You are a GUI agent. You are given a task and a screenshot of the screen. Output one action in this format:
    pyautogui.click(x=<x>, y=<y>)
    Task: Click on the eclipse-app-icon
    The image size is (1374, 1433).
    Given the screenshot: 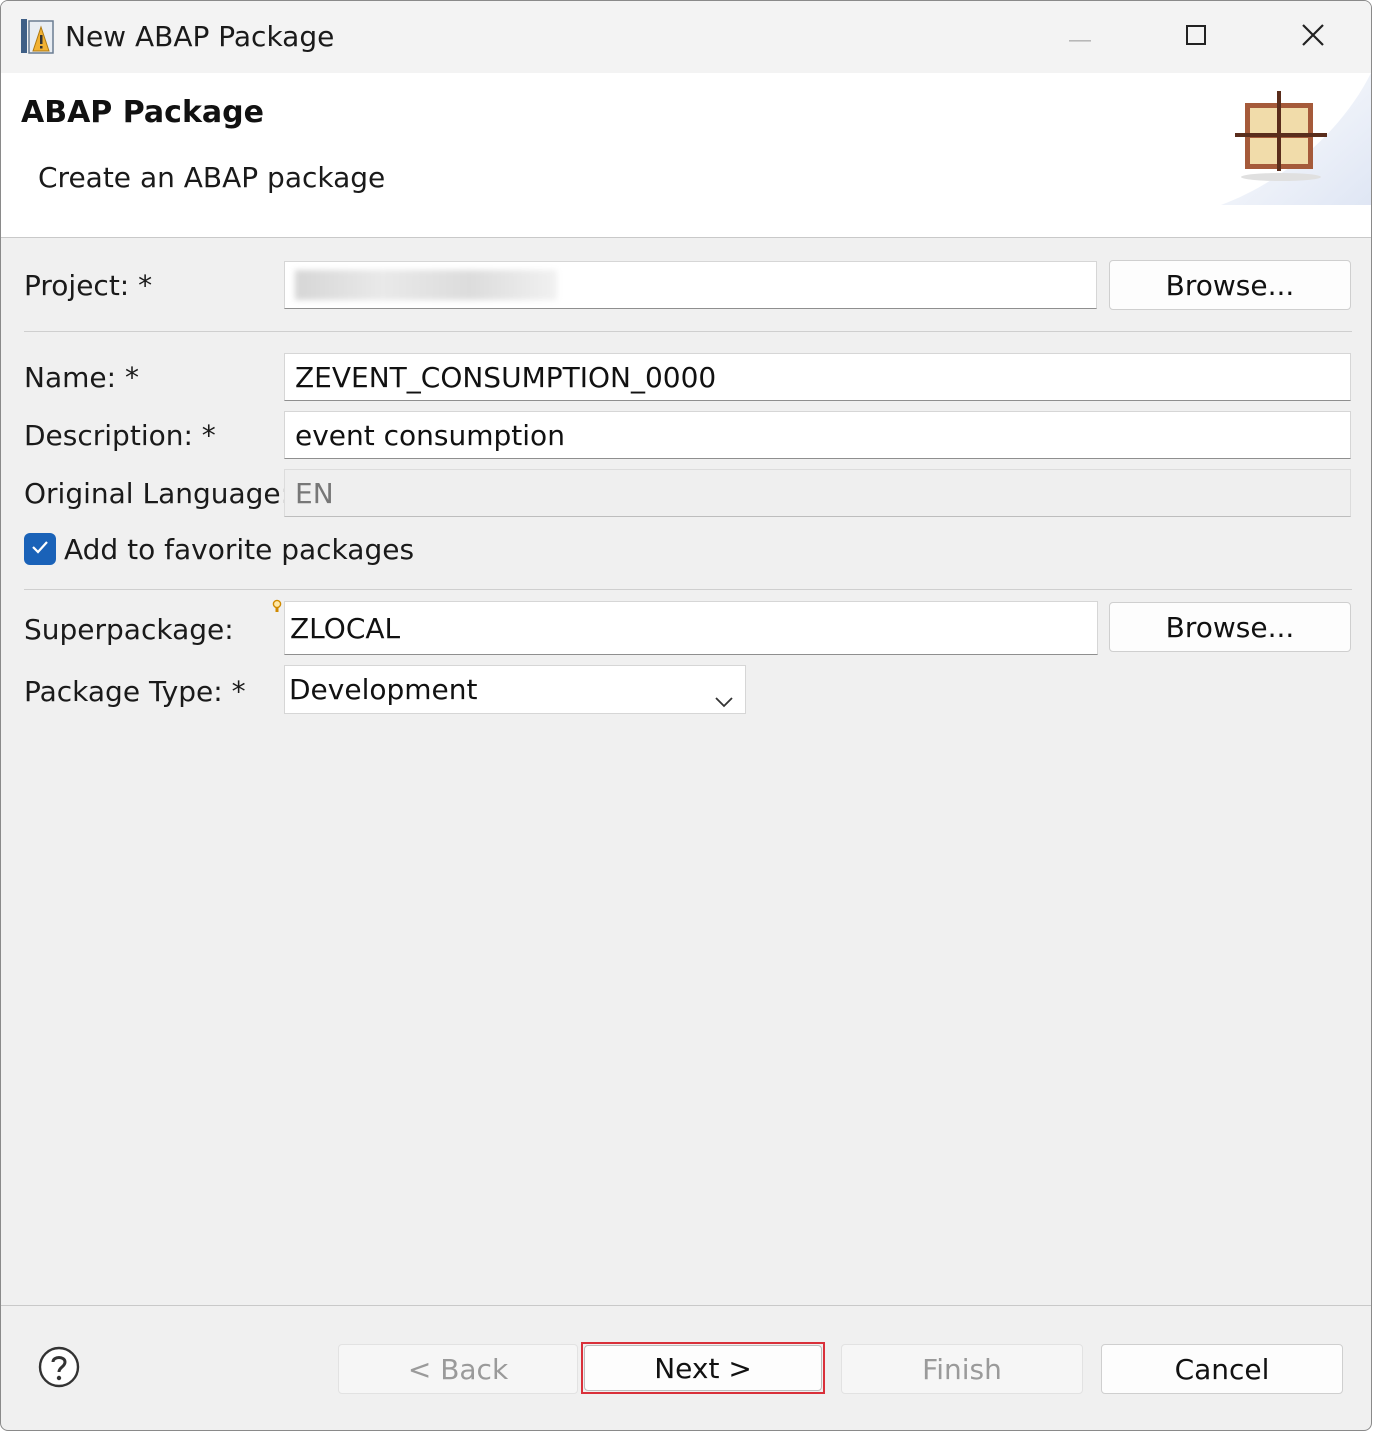 What is the action you would take?
    pyautogui.click(x=38, y=36)
    